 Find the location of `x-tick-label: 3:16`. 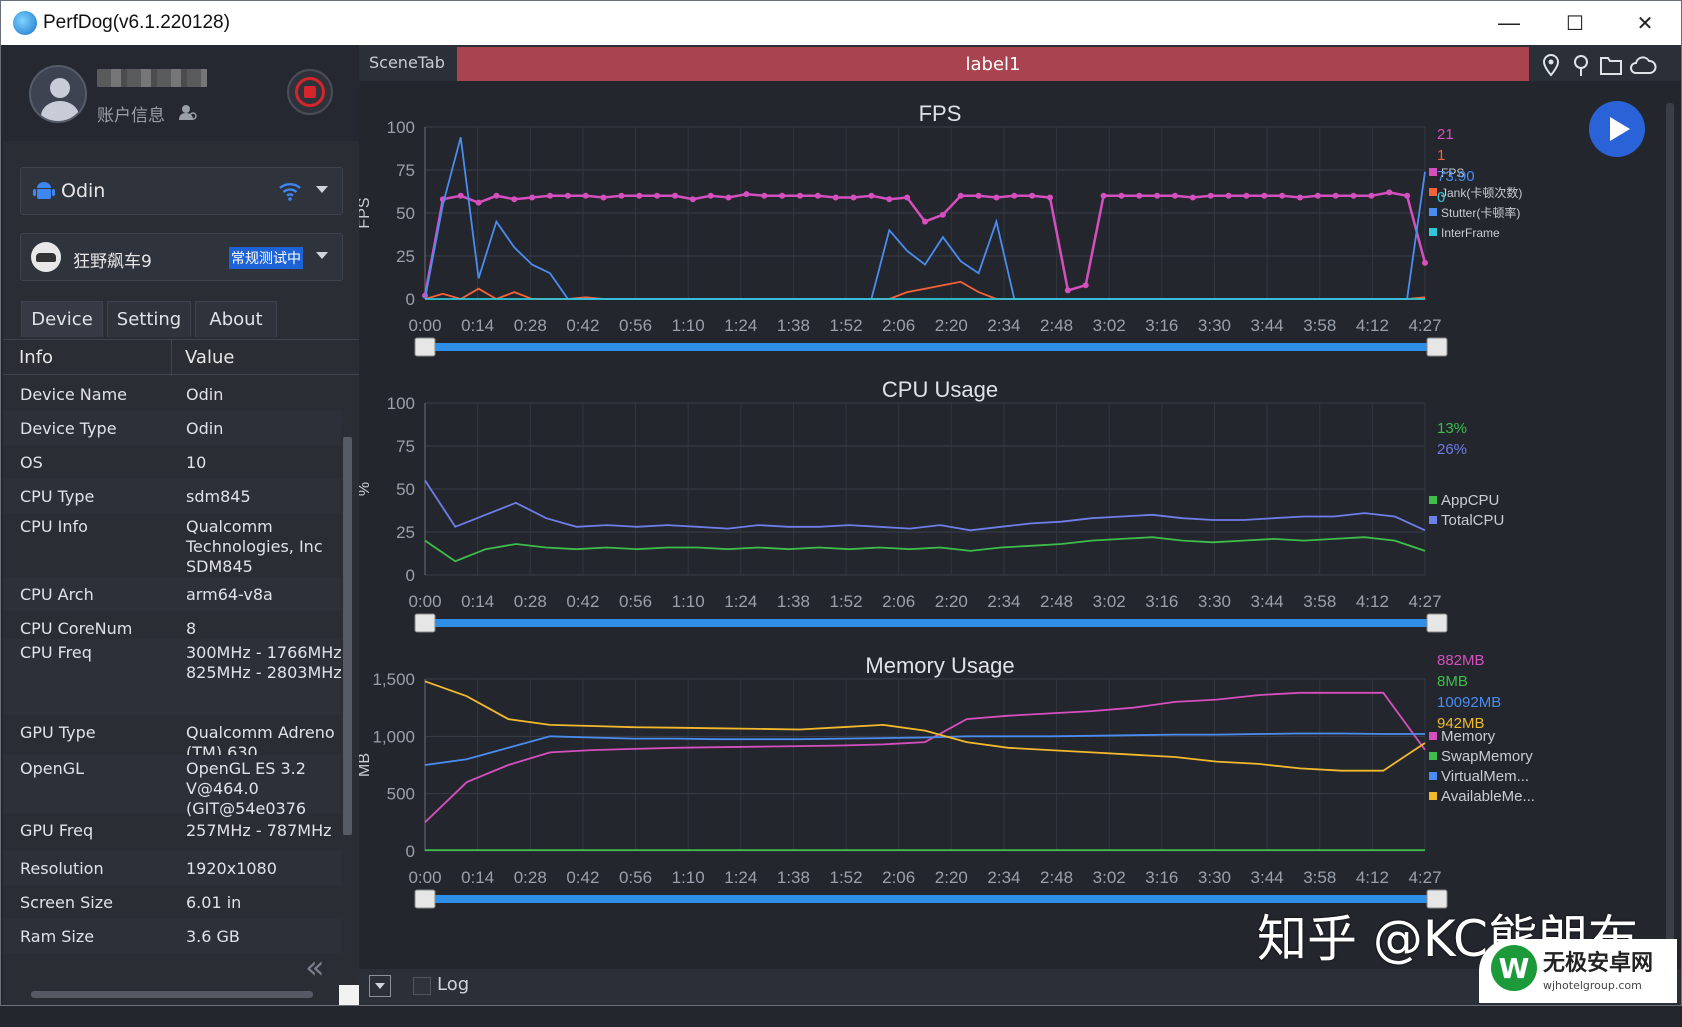

x-tick-label: 3:16 is located at coordinates (1161, 601).